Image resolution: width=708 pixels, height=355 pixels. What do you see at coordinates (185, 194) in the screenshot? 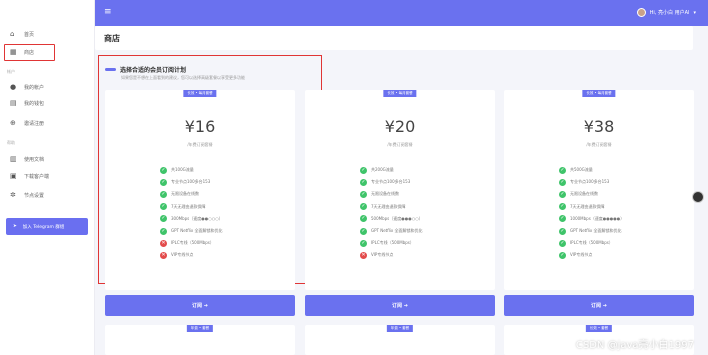
I see `feature-text: 无限设备在线数` at bounding box center [185, 194].